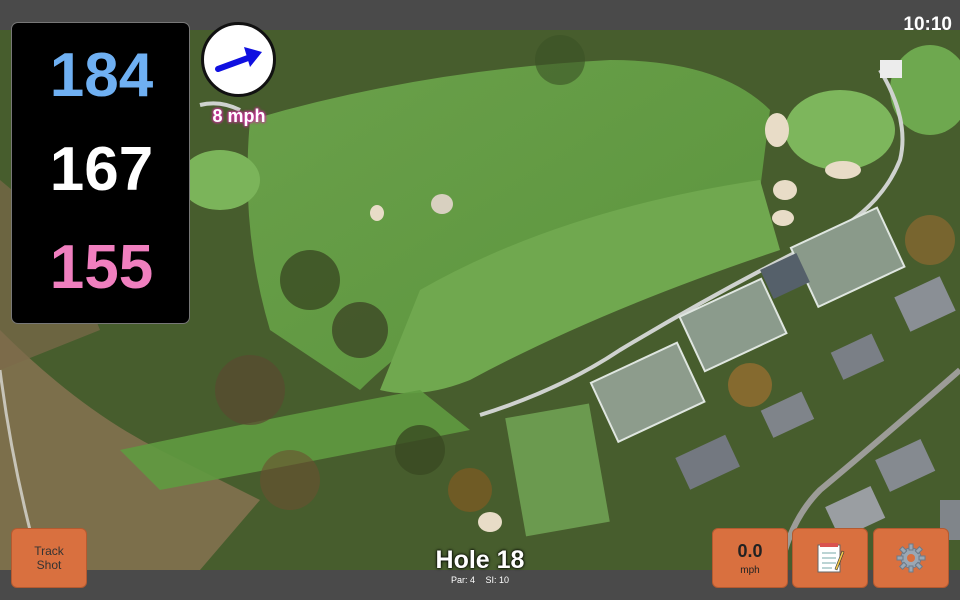  What do you see at coordinates (750, 570) in the screenshot?
I see `speed-unit: mph` at bounding box center [750, 570].